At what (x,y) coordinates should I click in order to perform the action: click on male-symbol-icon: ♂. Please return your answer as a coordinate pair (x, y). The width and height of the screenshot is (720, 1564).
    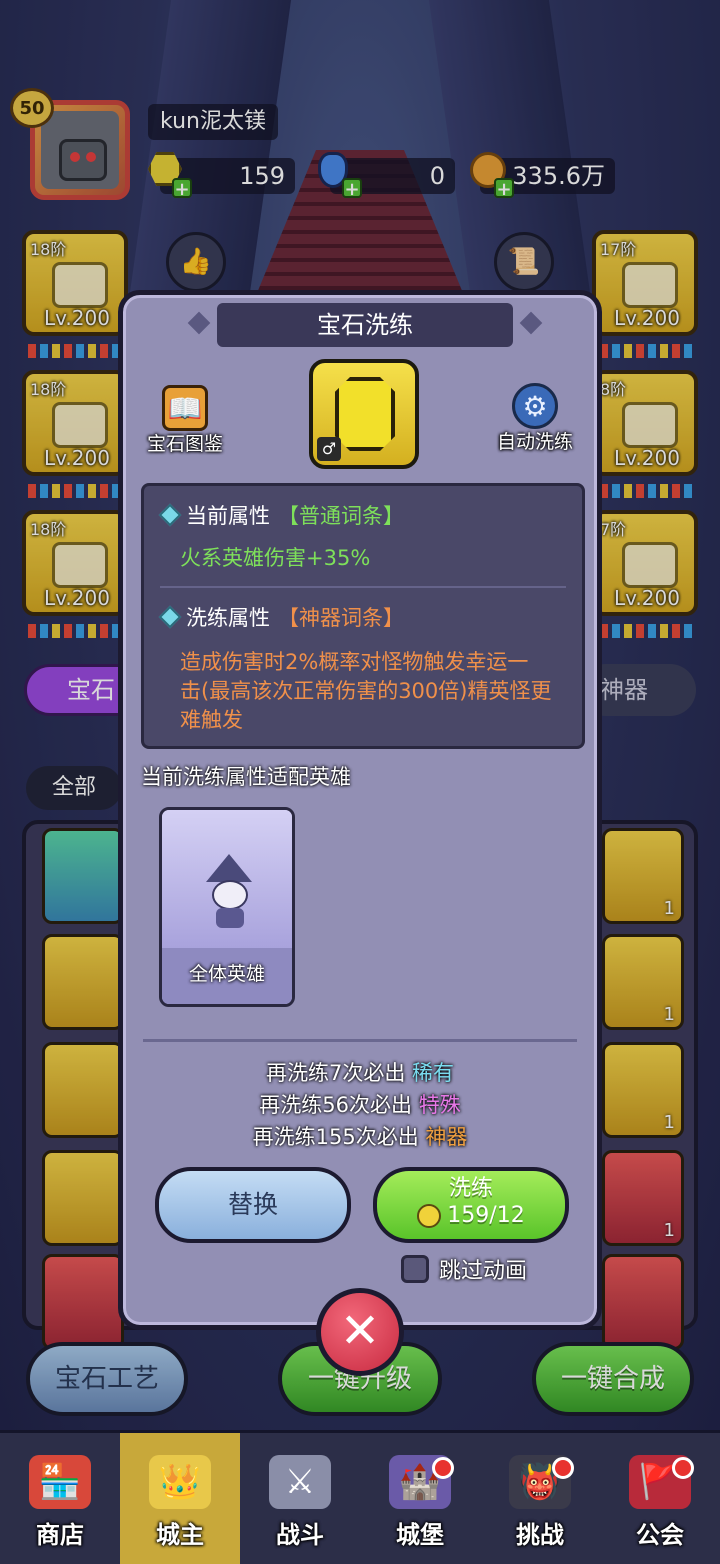
    Looking at the image, I should click on (329, 449).